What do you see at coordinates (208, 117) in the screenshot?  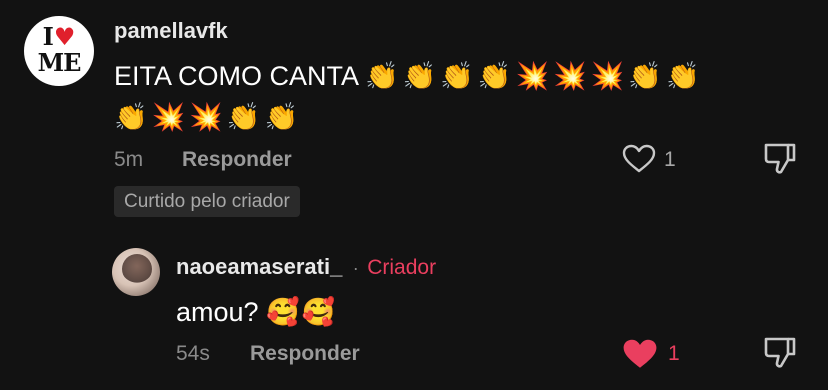 I see `comment-emojis-line2: 👏💥💥👏👏` at bounding box center [208, 117].